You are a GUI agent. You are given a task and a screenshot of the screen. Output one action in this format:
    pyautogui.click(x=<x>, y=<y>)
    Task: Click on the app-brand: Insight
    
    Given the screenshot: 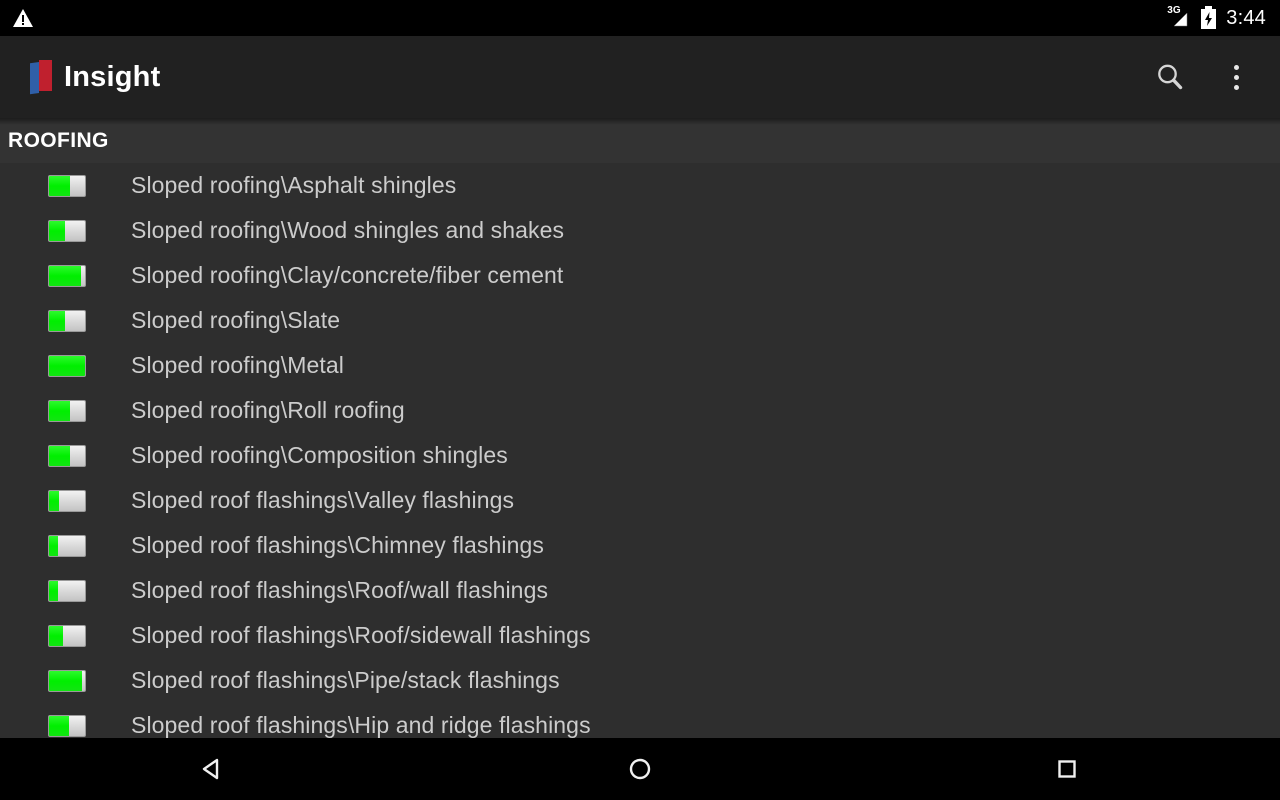 What is the action you would take?
    pyautogui.click(x=95, y=77)
    